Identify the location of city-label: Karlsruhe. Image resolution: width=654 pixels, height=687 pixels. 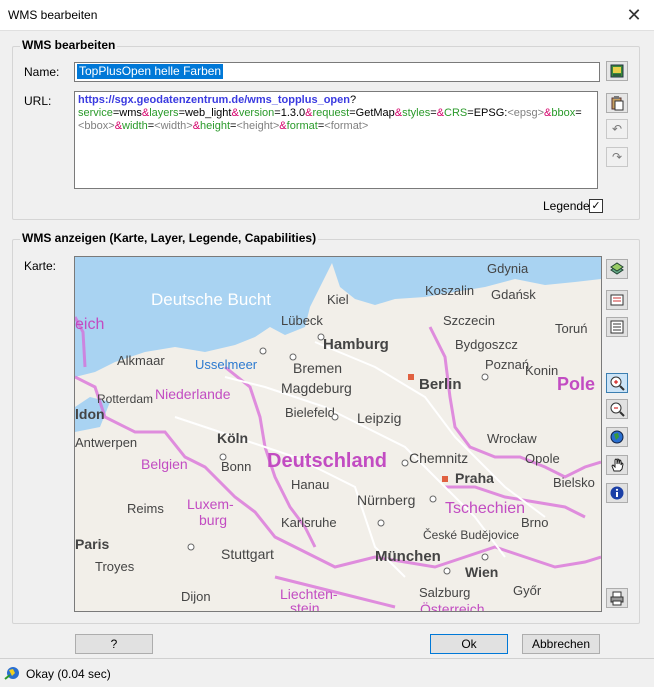
(309, 522).